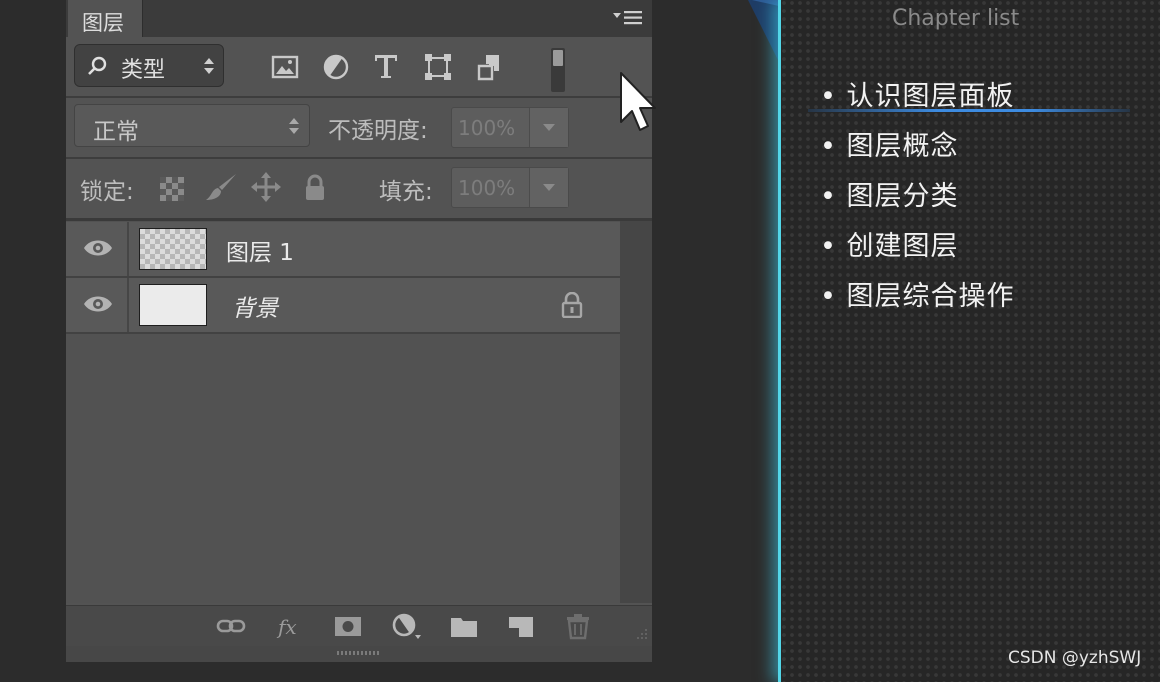 The height and width of the screenshot is (682, 1160). I want to click on mouse-pointer-icon, so click(638, 101).